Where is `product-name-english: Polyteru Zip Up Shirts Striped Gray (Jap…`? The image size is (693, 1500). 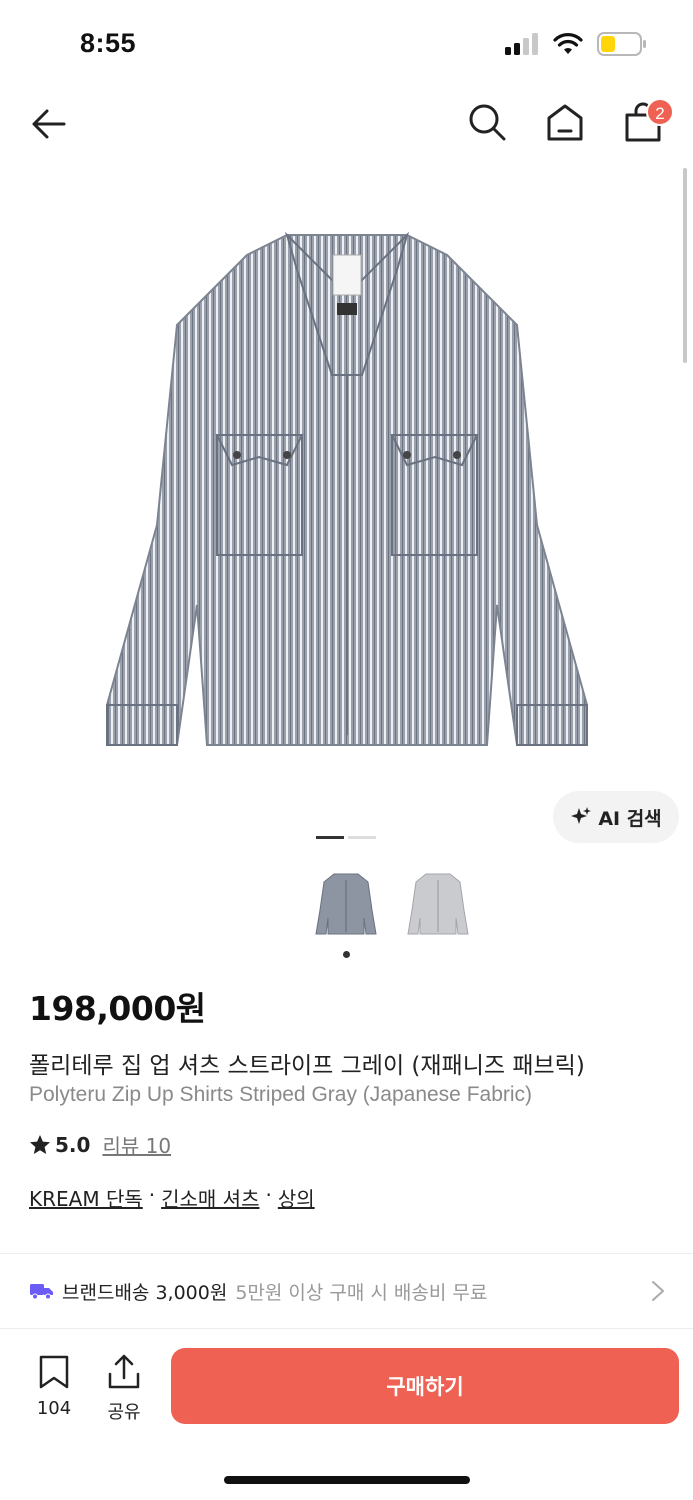 product-name-english: Polyteru Zip Up Shirts Striped Gray (Jap… is located at coordinates (281, 1094).